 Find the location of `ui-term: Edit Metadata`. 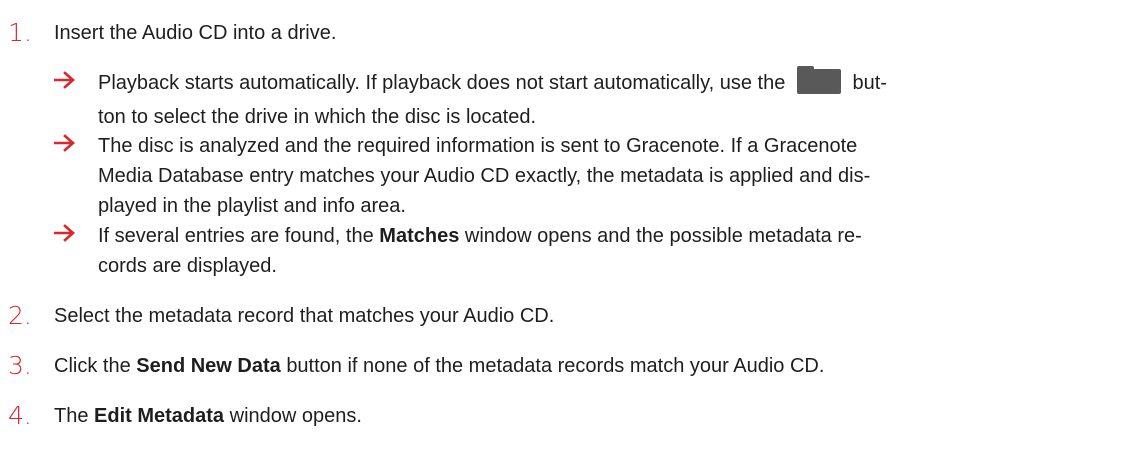

ui-term: Edit Metadata is located at coordinates (159, 416).